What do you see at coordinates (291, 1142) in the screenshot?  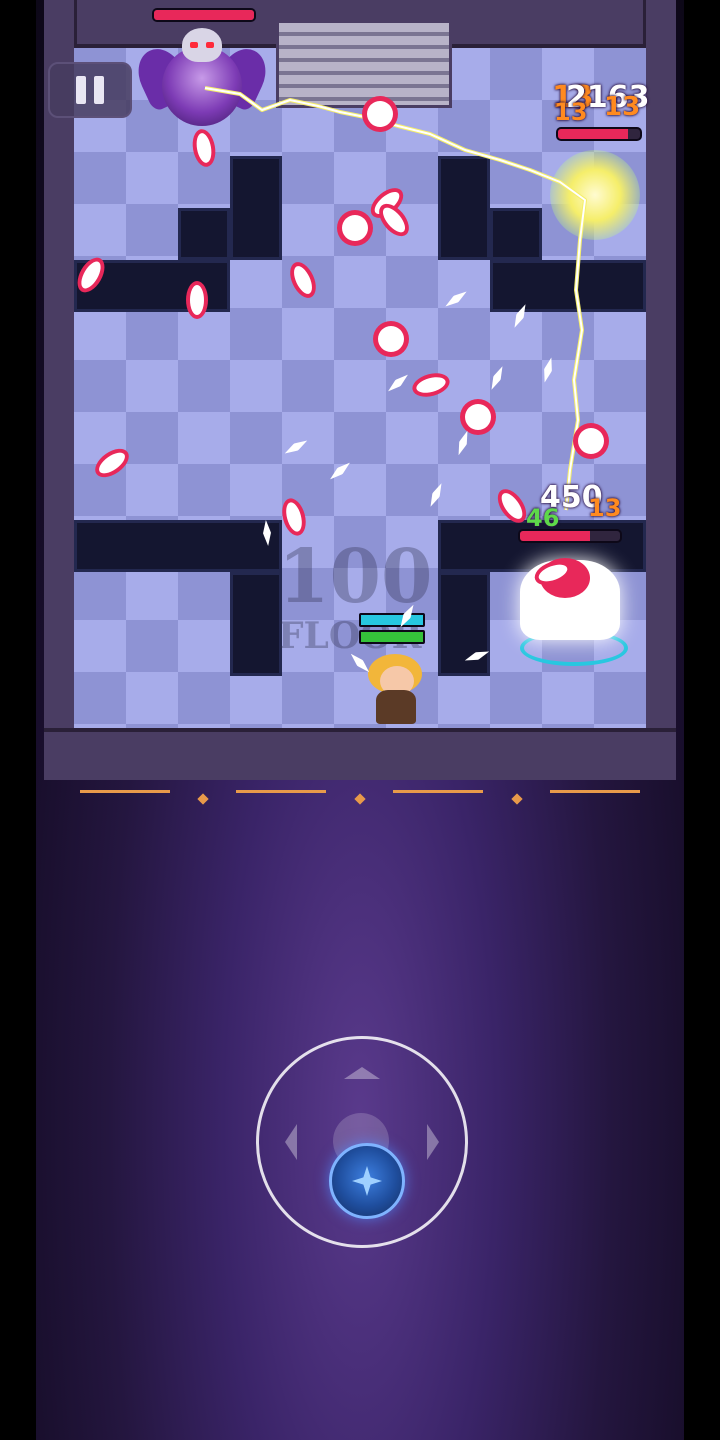 I see `joystick-left-arrow-icon` at bounding box center [291, 1142].